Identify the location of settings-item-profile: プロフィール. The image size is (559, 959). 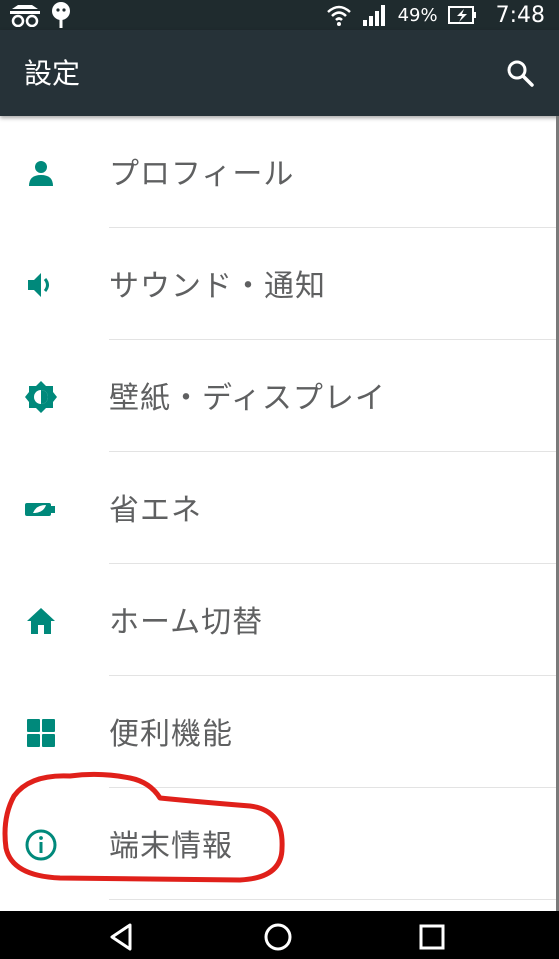
(279, 172).